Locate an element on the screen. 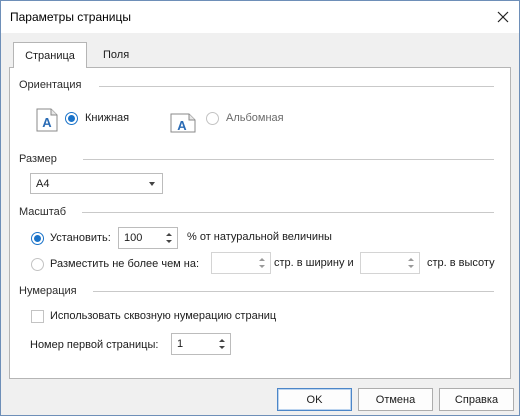 The image size is (520, 416). fit-height-input is located at coordinates (390, 263).